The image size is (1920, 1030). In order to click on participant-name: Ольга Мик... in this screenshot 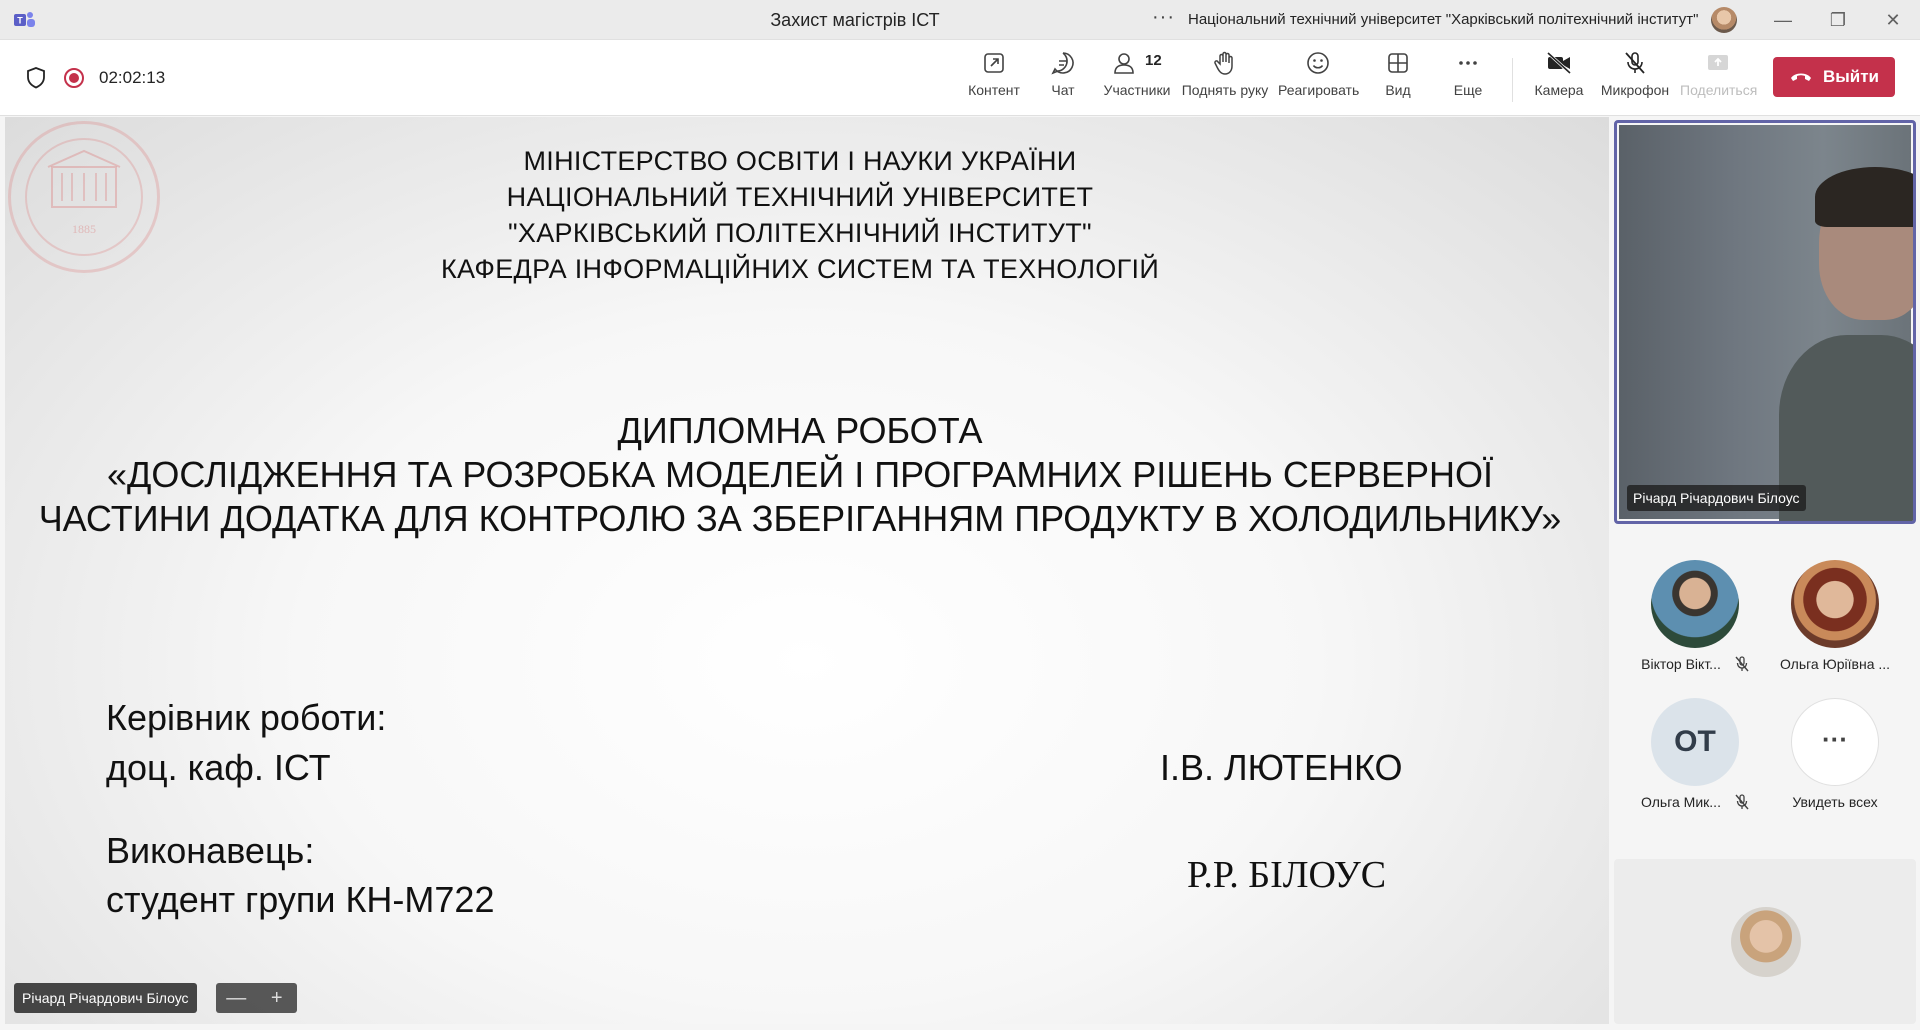, I will do `click(1681, 802)`.